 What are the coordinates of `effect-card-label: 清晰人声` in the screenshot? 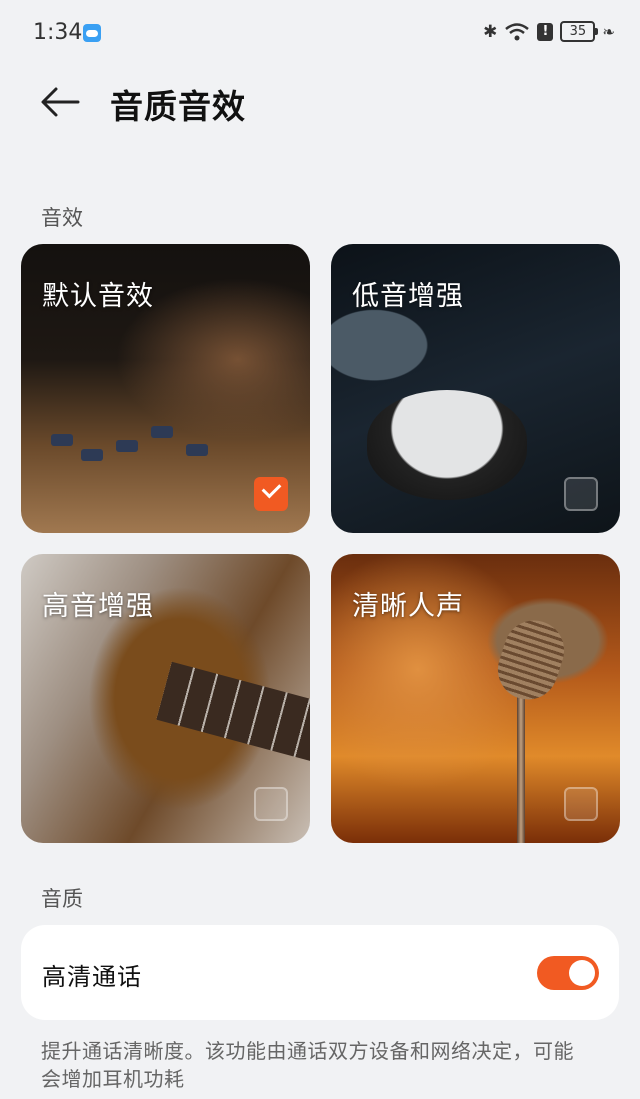 It's located at (408, 606).